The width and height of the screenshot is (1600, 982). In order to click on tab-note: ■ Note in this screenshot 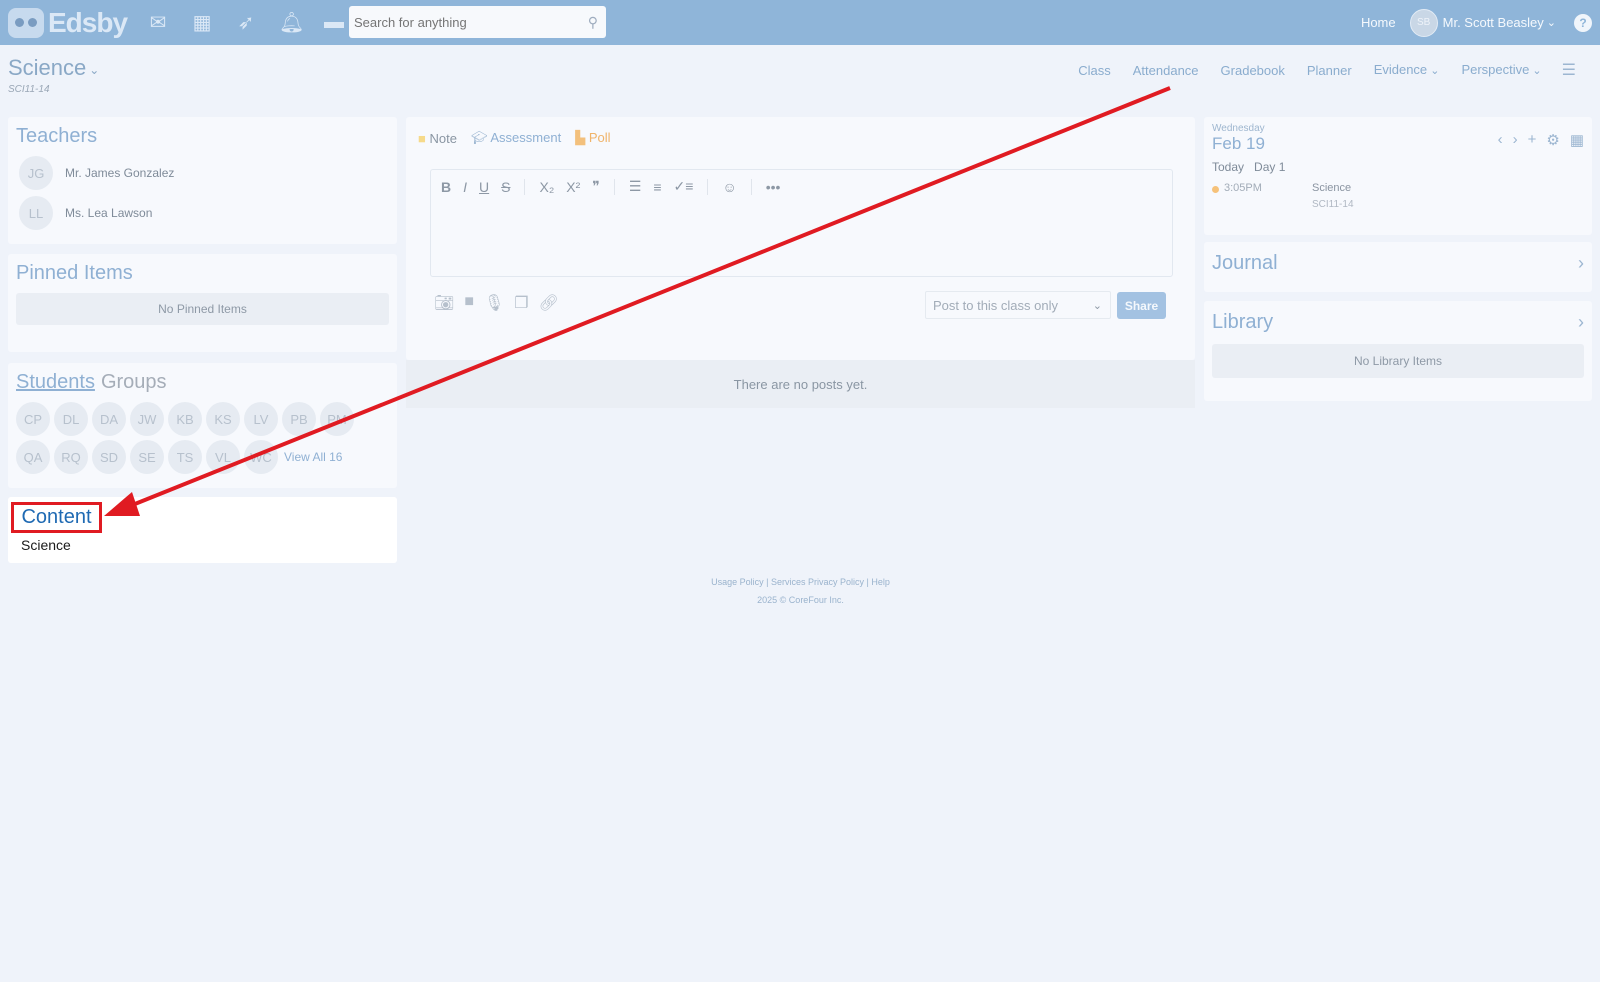, I will do `click(437, 138)`.